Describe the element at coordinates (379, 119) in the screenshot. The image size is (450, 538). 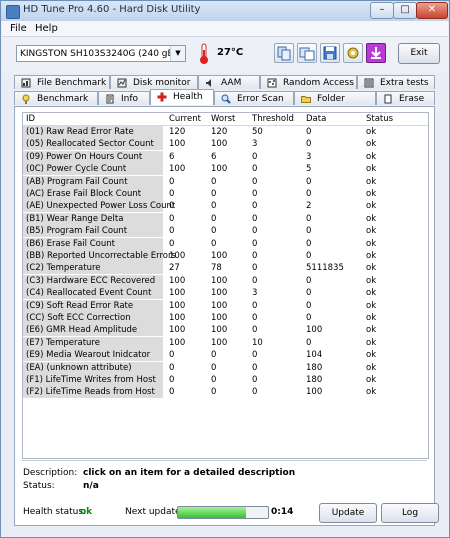
I see `column-header-status: Status` at that location.